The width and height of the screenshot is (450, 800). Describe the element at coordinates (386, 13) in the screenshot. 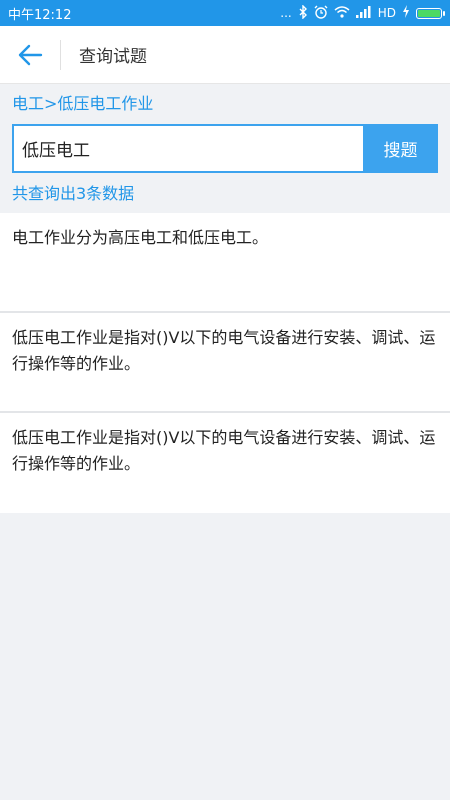

I see `network-type: HD` at that location.